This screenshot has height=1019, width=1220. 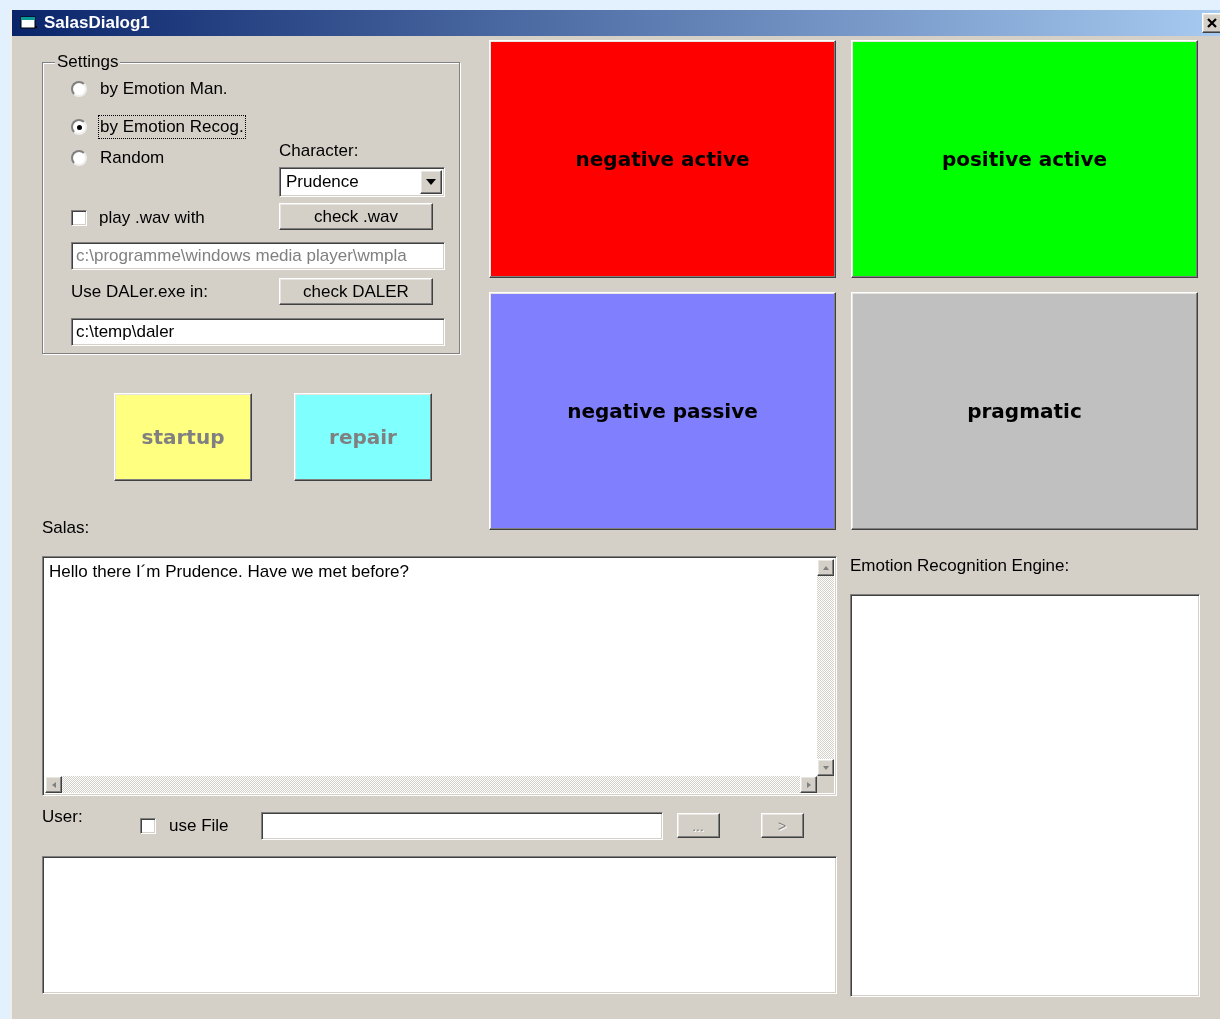 What do you see at coordinates (431, 182) in the screenshot?
I see `dropdown-arrow-icon` at bounding box center [431, 182].